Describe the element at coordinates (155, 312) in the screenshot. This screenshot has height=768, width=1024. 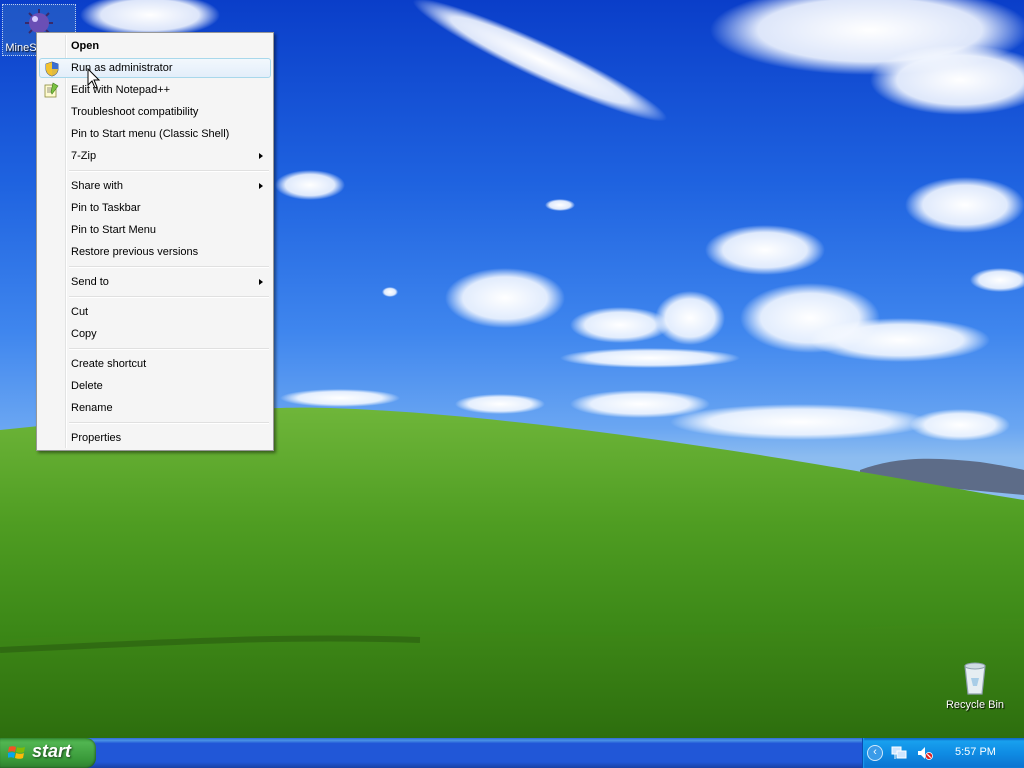
I see `menu-item-cut: Cut` at that location.